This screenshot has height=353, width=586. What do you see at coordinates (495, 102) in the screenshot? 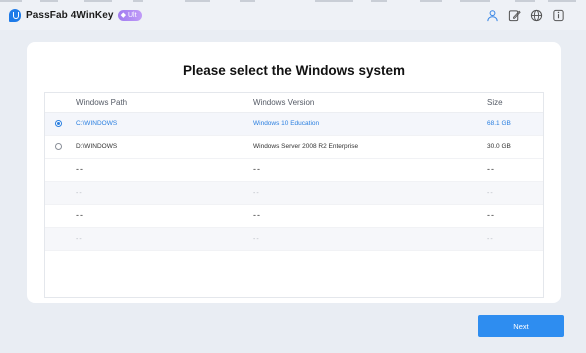
I see `column-size: Size` at bounding box center [495, 102].